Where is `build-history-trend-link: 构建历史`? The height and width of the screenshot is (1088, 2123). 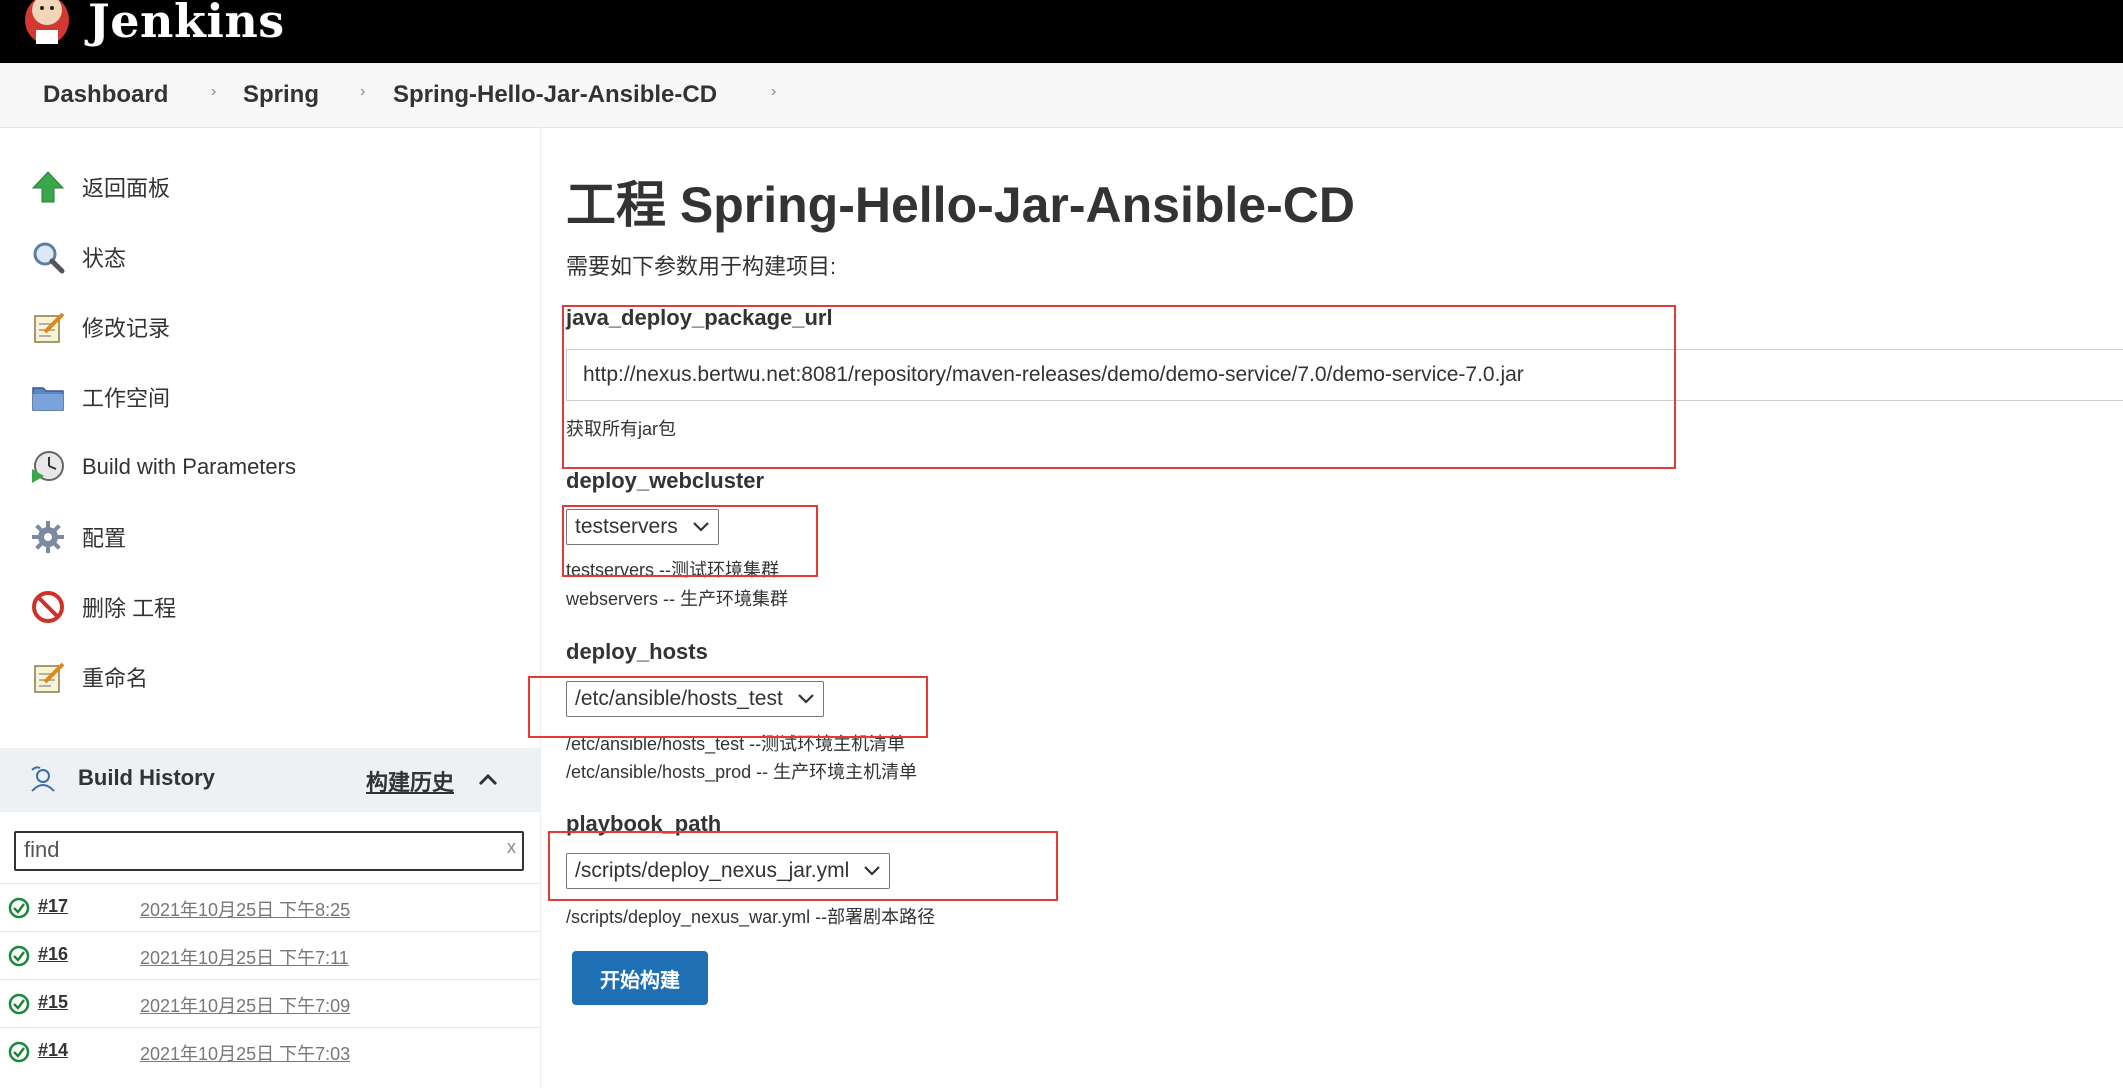 build-history-trend-link: 构建历史 is located at coordinates (410, 781).